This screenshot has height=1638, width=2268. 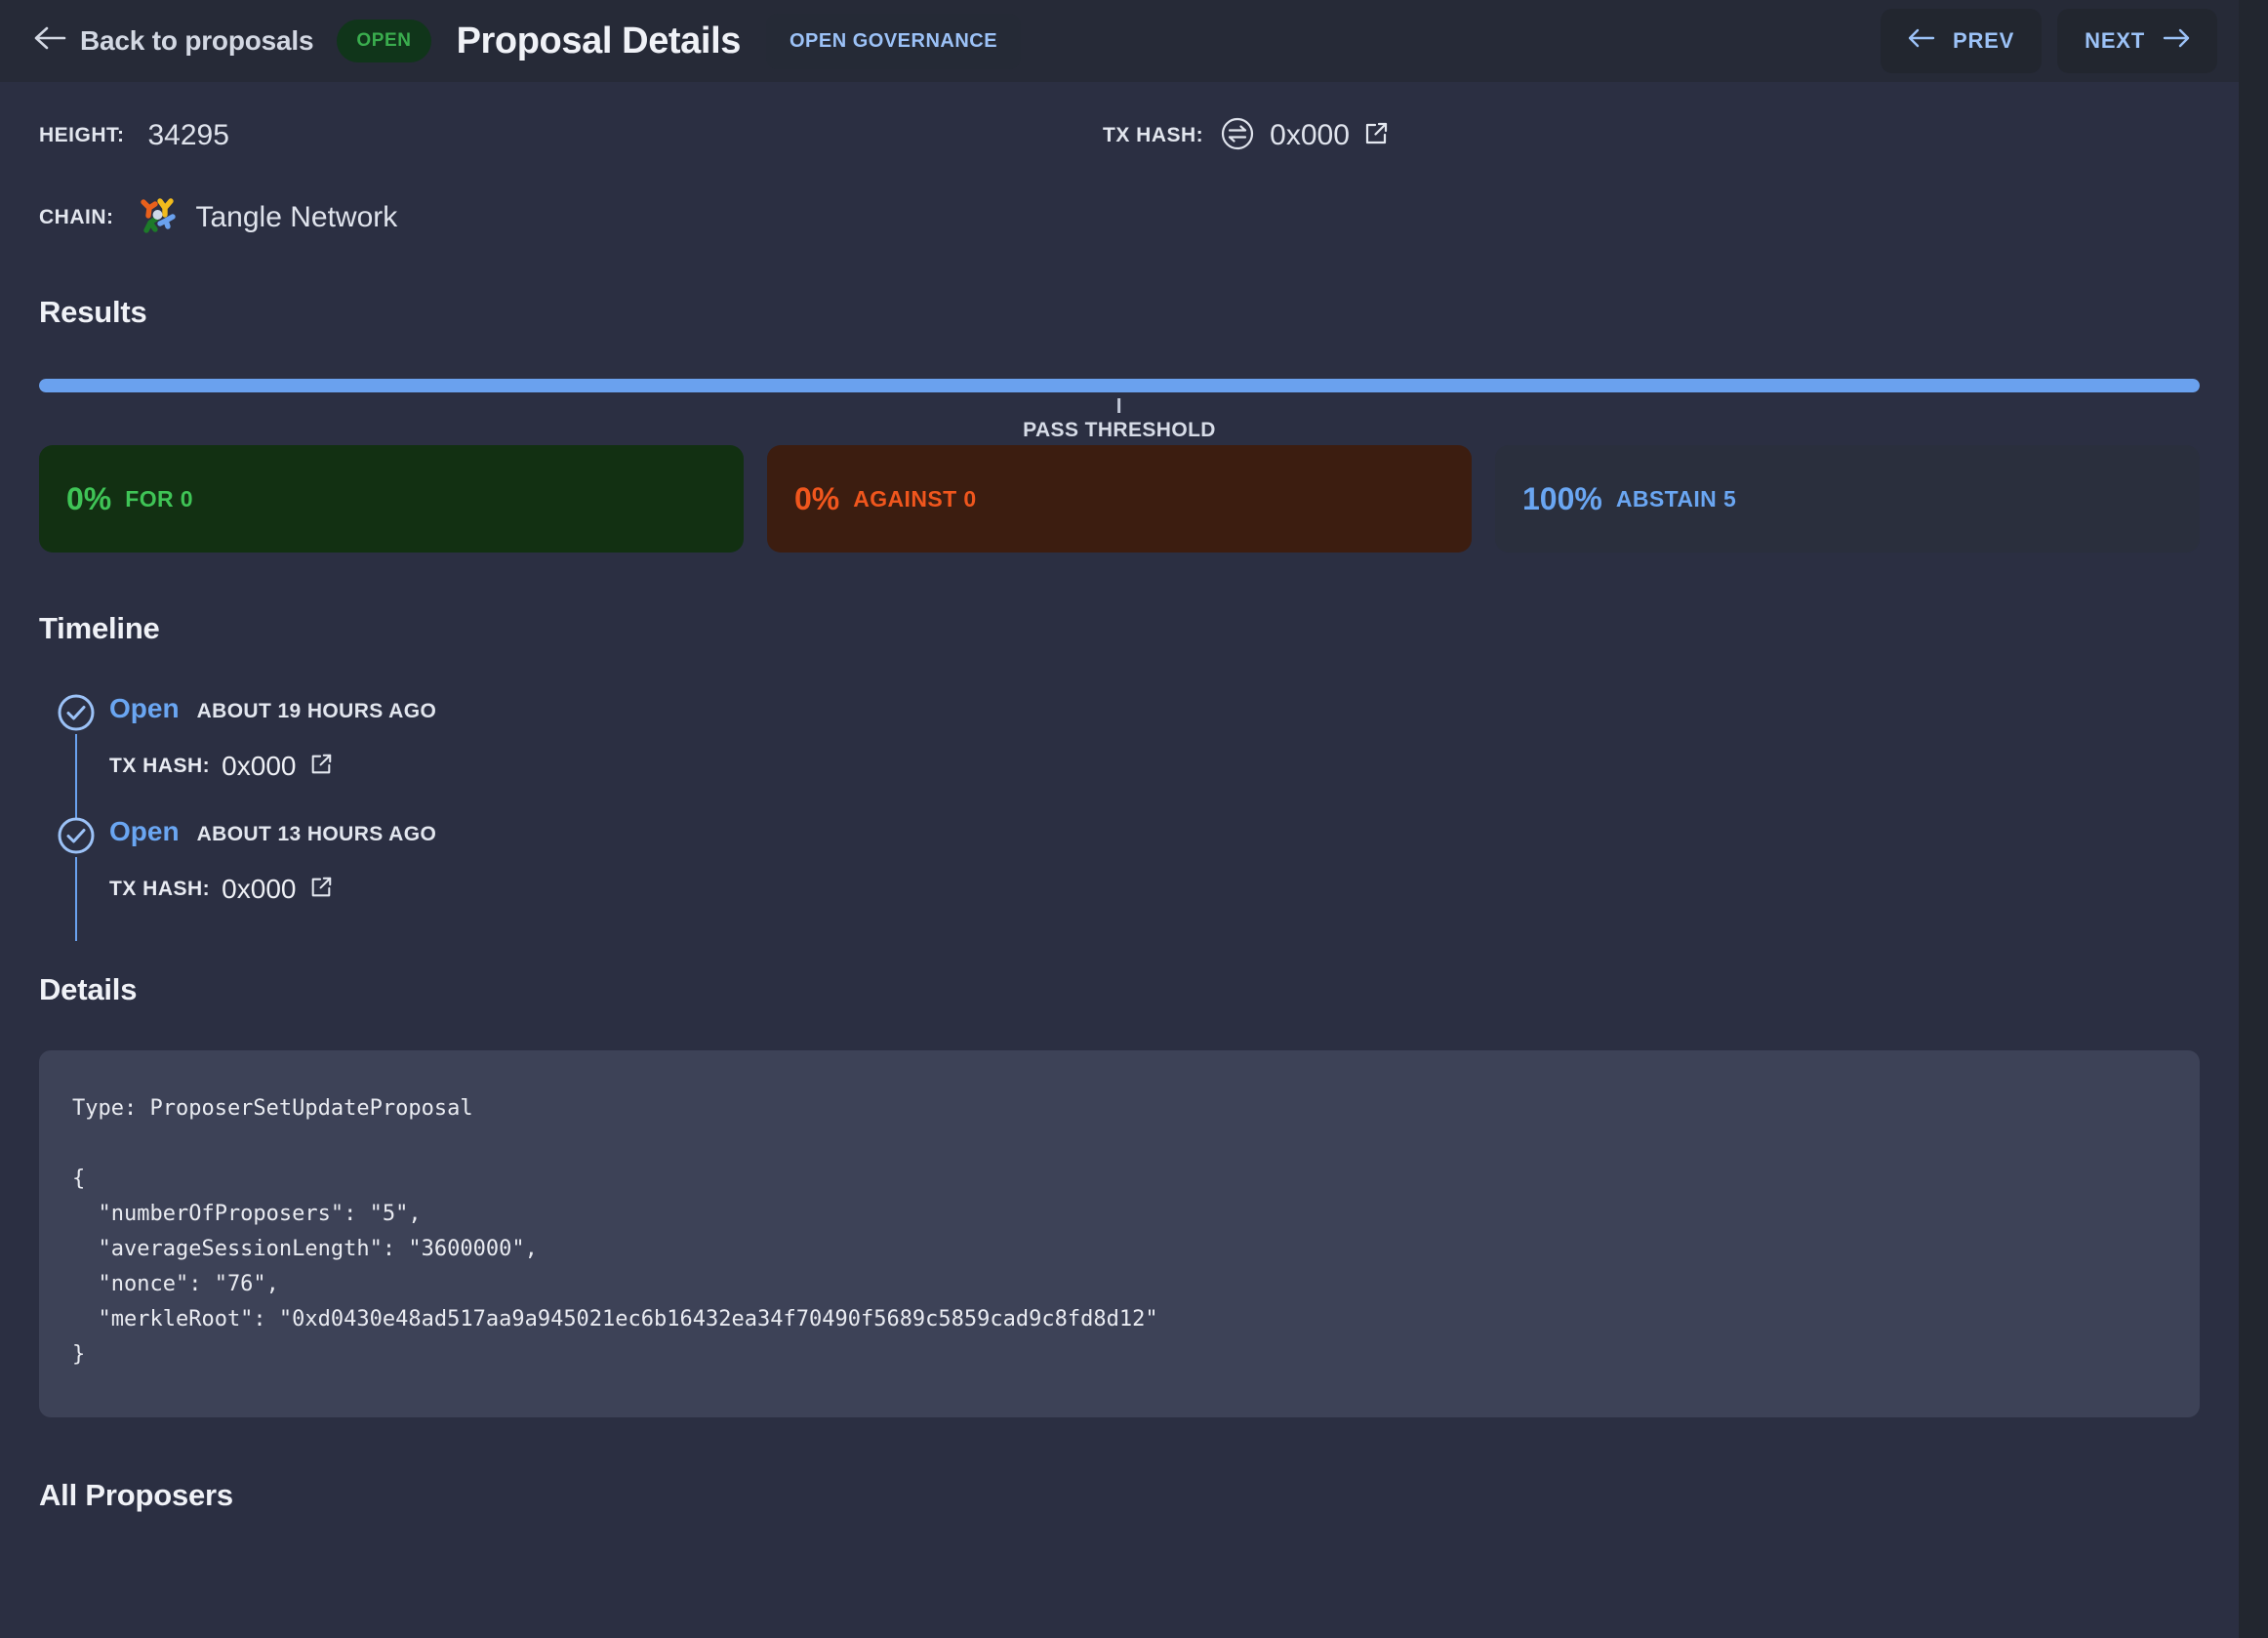 What do you see at coordinates (2176, 41) in the screenshot?
I see `arrow-right-icon` at bounding box center [2176, 41].